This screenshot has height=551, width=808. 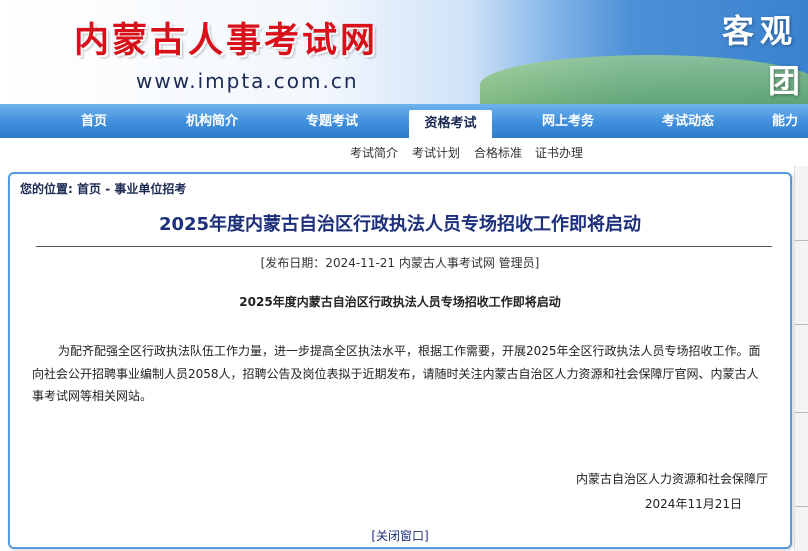 I want to click on nav-item-home: 首页, so click(x=94, y=121).